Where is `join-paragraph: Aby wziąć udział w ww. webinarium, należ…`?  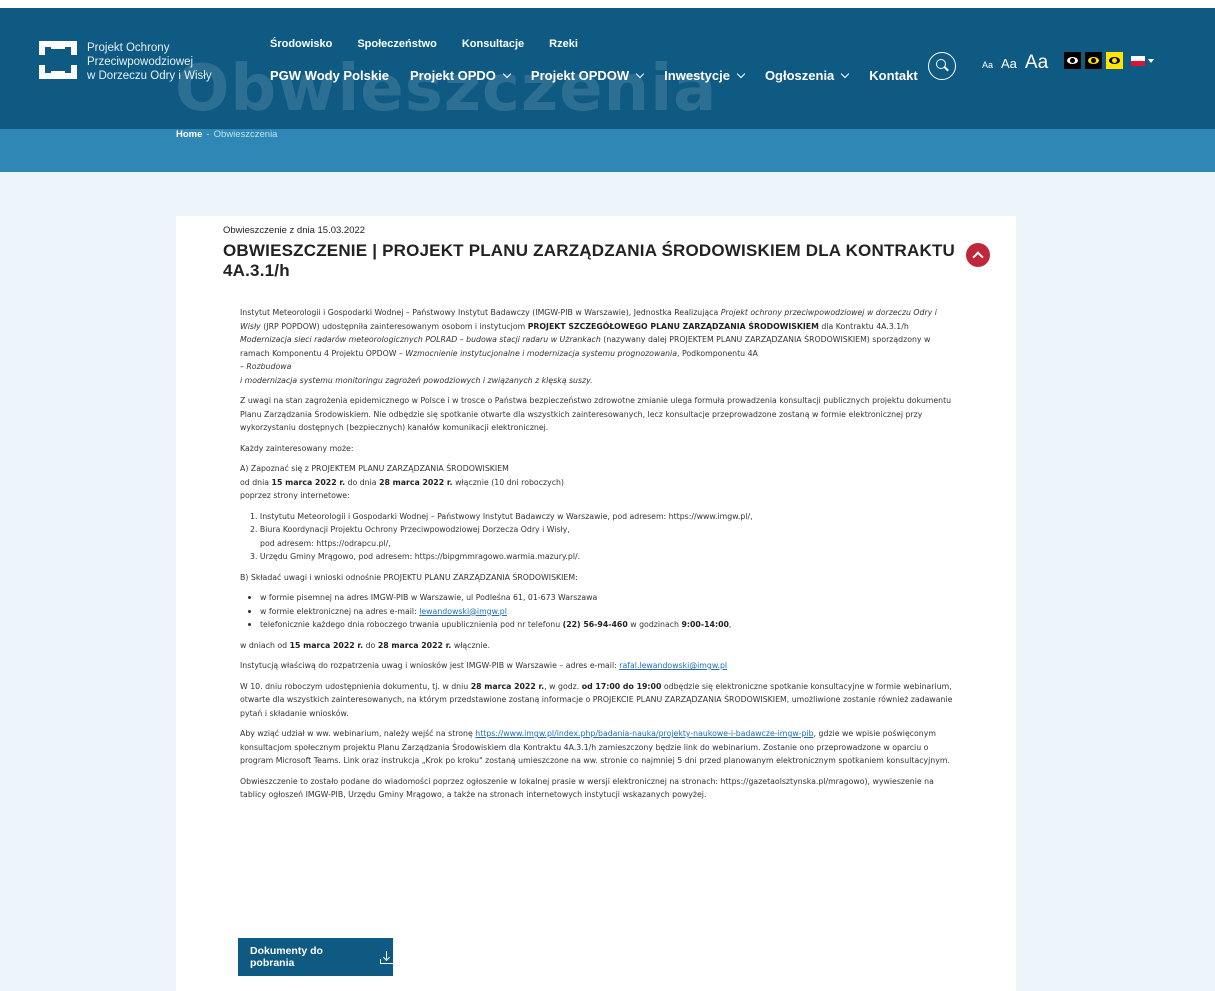
join-paragraph: Aby wziąć udział w ww. webinarium, należ… is located at coordinates (595, 747).